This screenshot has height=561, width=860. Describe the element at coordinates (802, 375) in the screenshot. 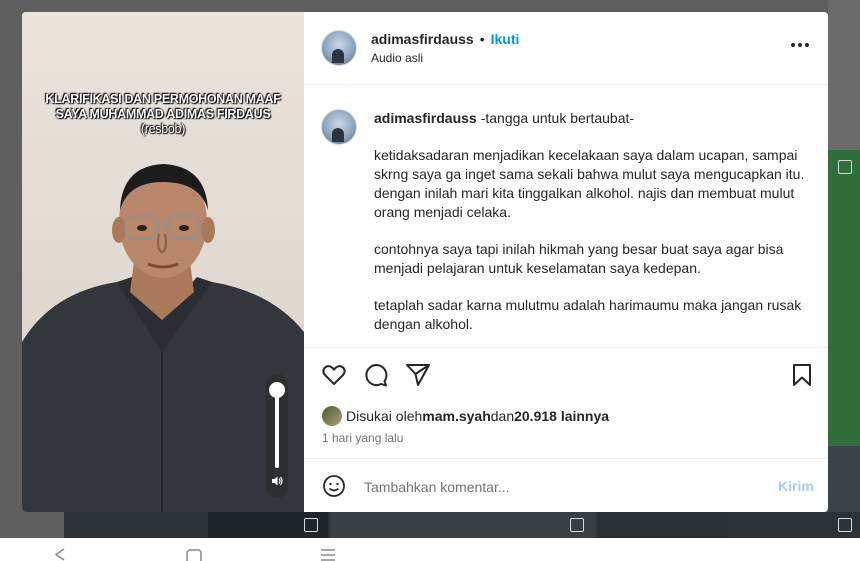

I see `bookmark-icon` at that location.